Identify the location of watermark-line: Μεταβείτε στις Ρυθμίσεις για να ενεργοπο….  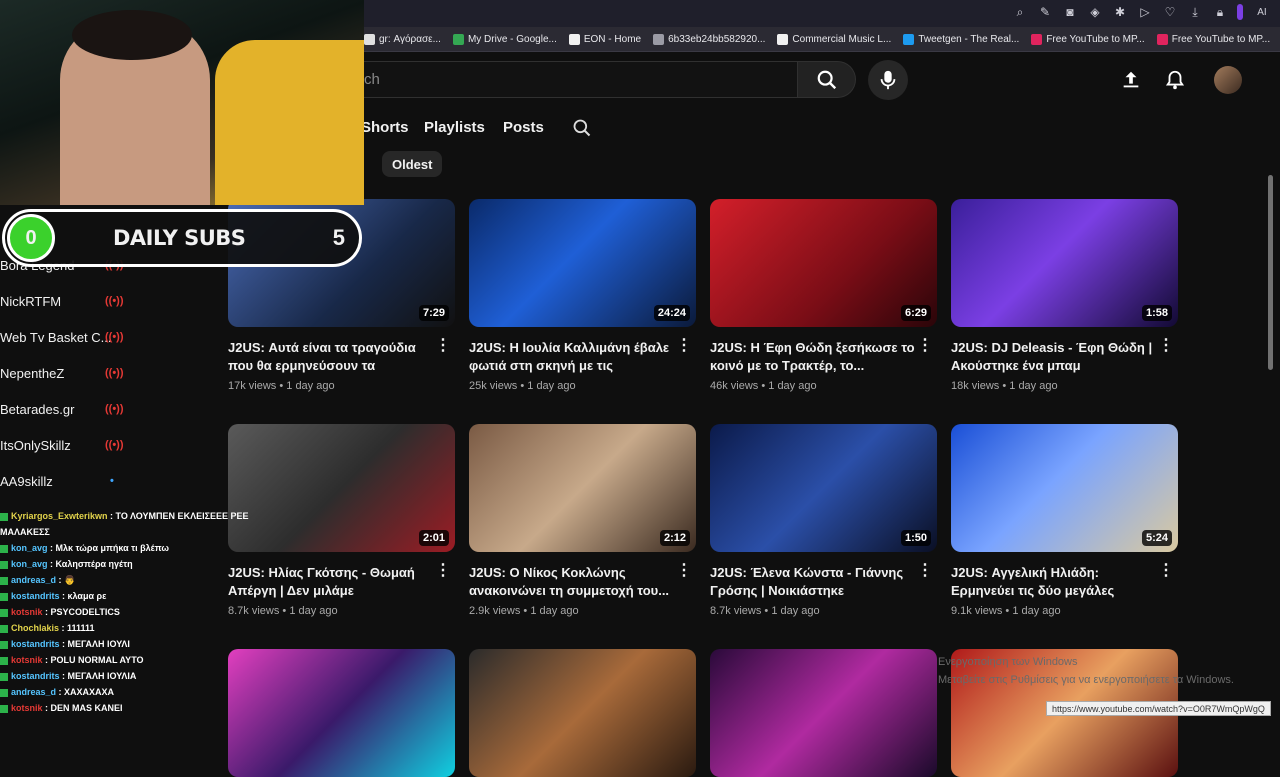
(1086, 680).